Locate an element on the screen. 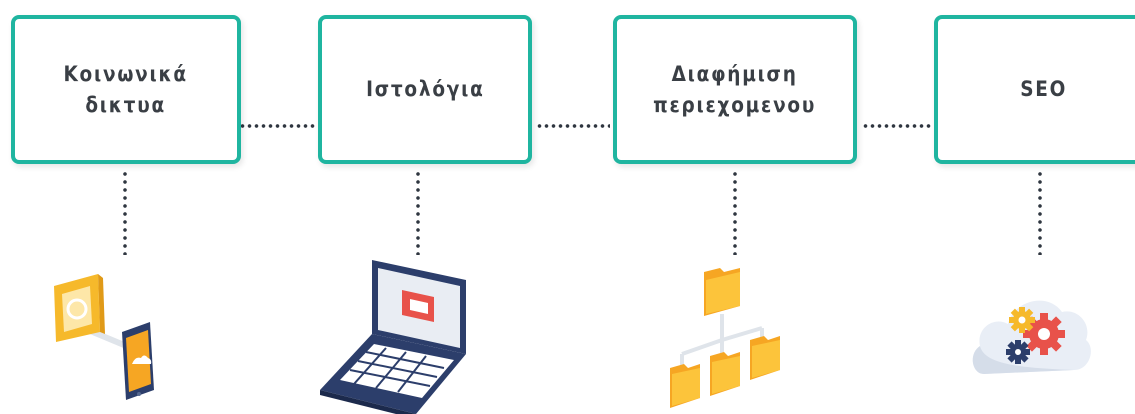 This screenshot has width=1135, height=414. step-label-seo: SEO is located at coordinates (1043, 89).